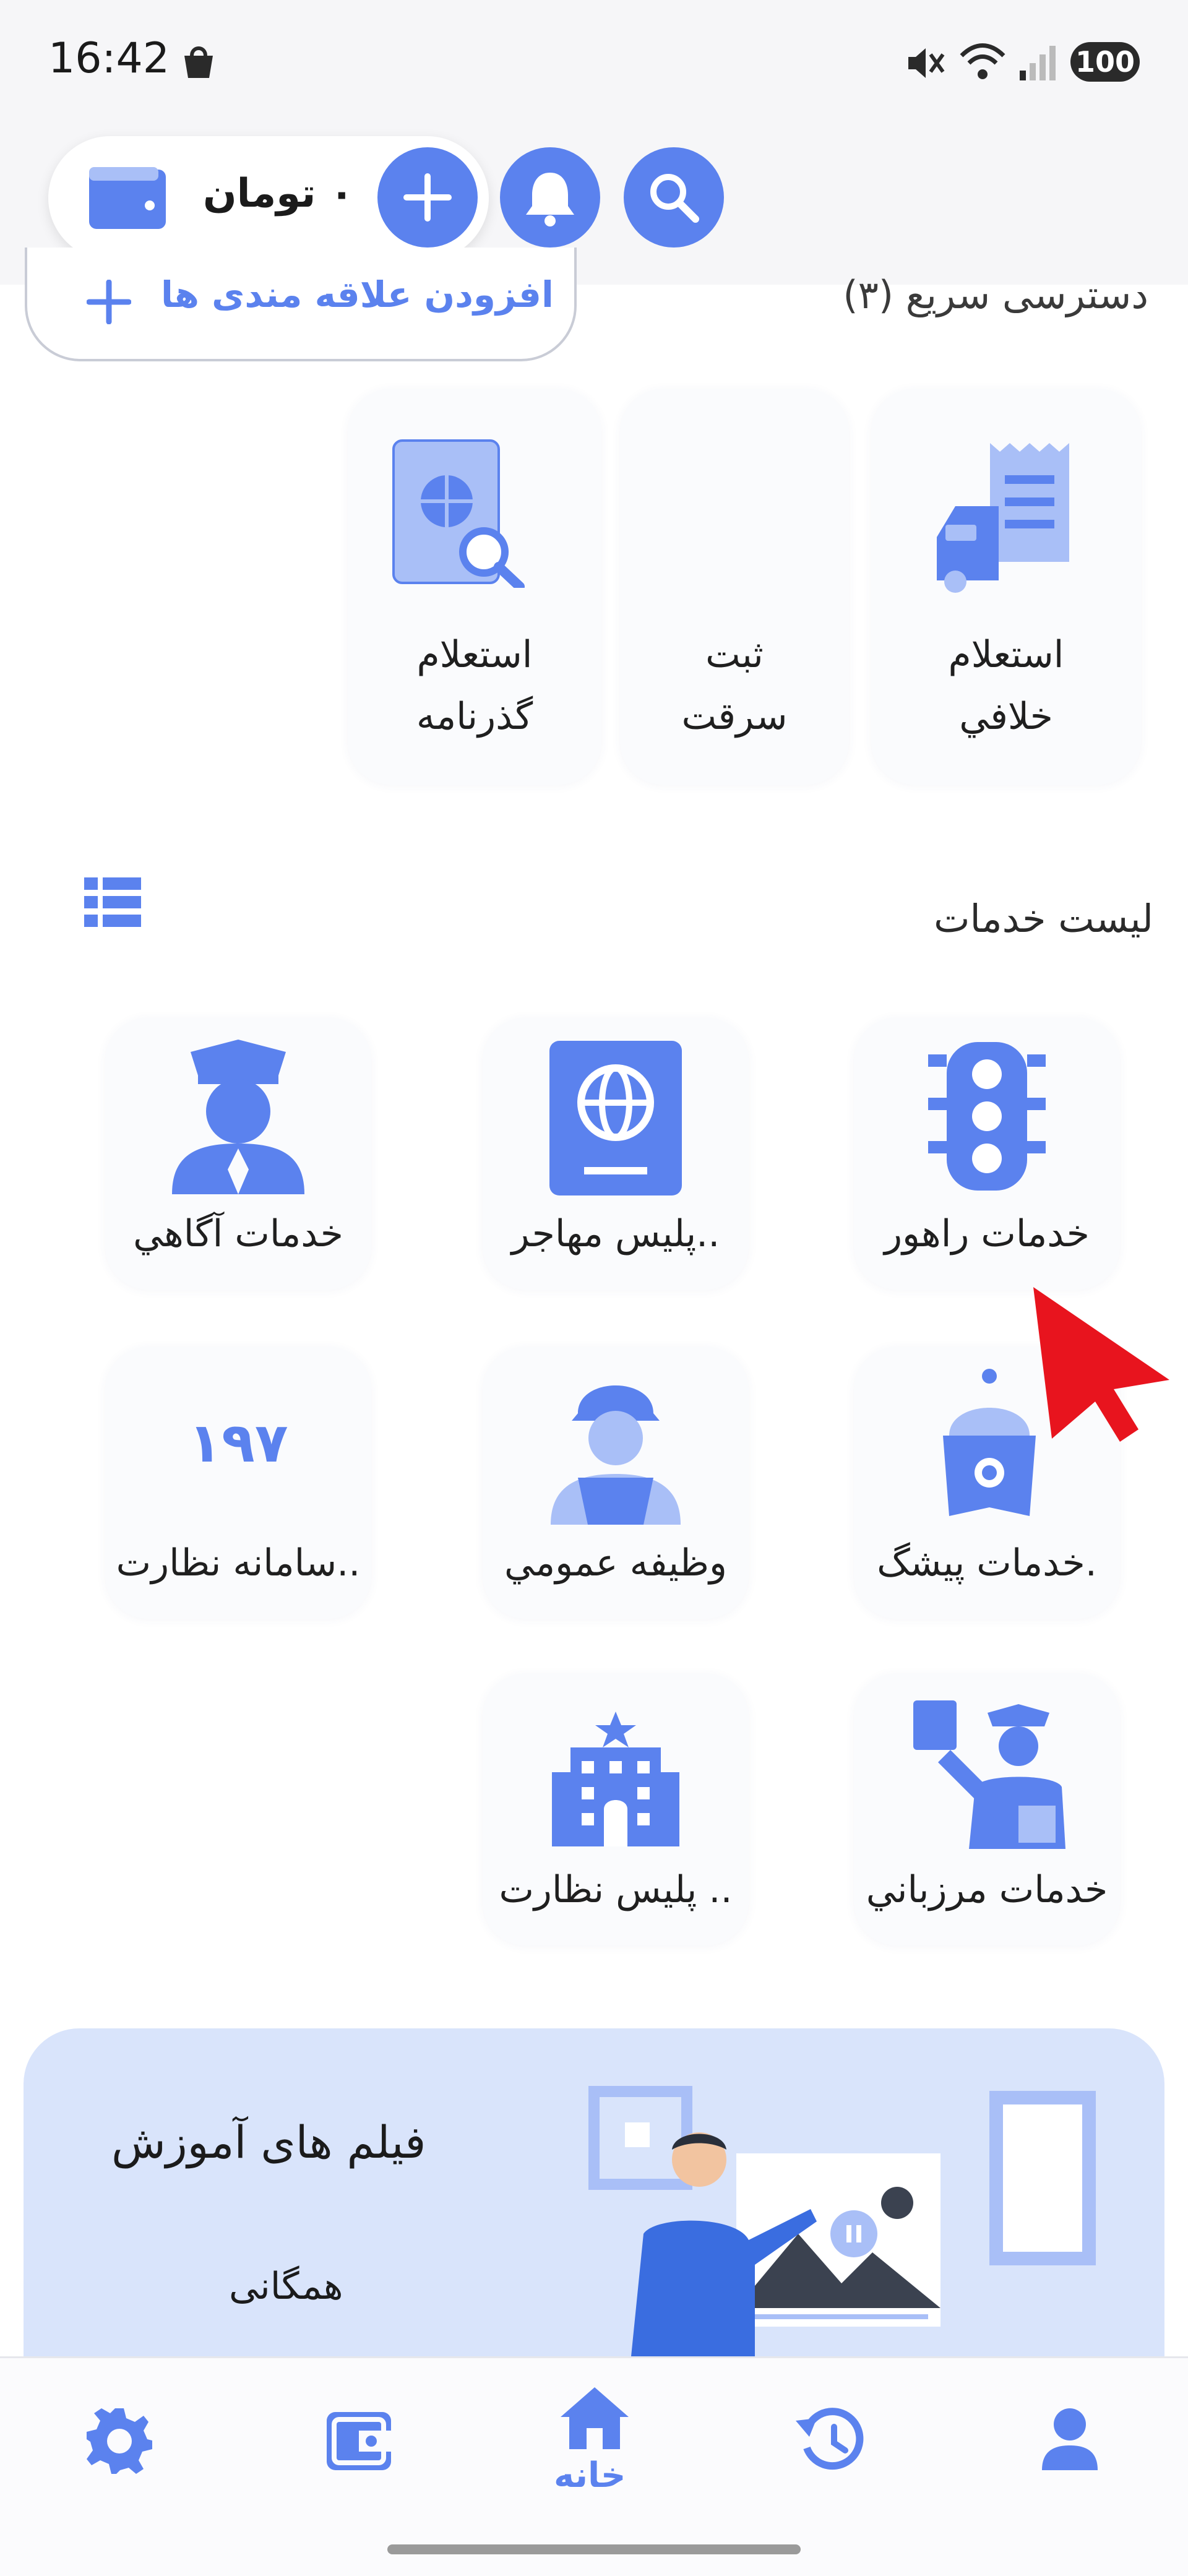  I want to click on gesture-home-bar, so click(594, 2549).